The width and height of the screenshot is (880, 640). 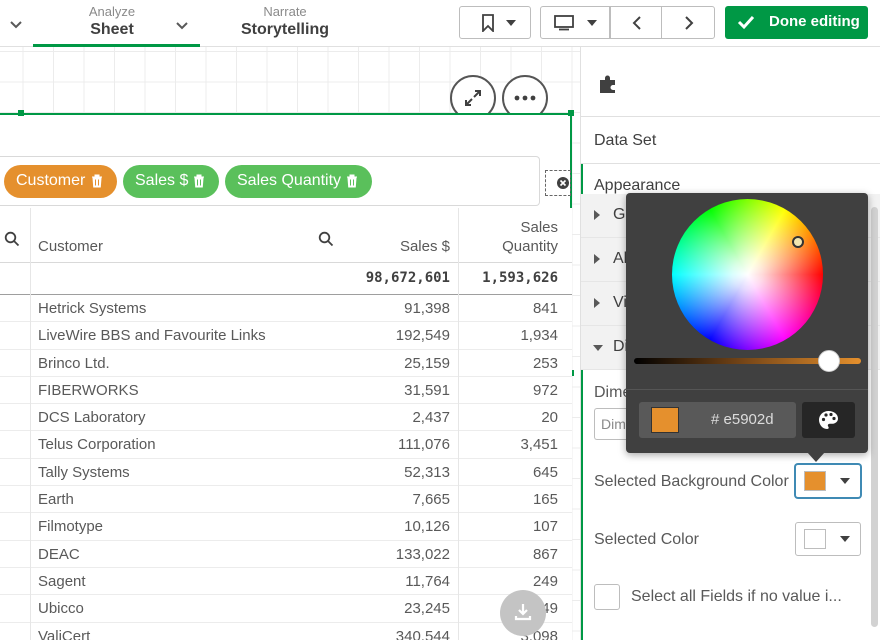 I want to click on cell-customer: FIBERWORKS, so click(x=88, y=390).